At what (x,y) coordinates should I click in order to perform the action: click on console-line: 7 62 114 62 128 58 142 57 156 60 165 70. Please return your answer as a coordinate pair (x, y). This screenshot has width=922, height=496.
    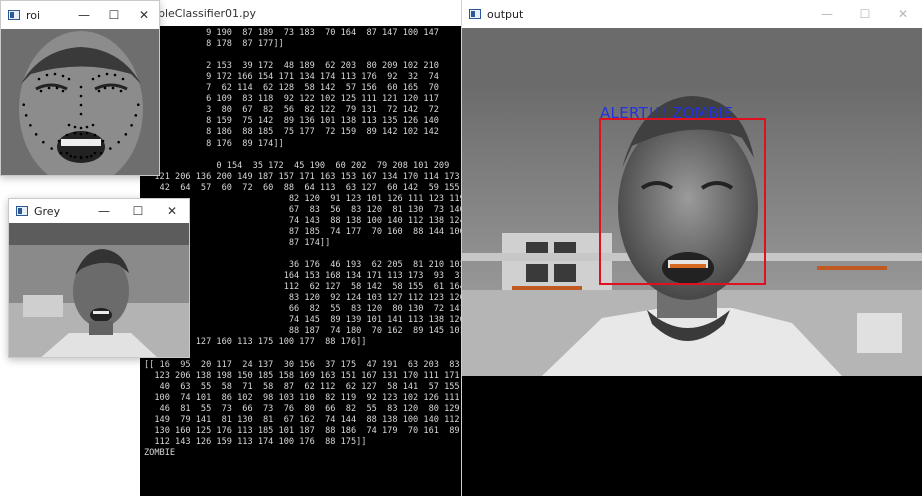
    Looking at the image, I should click on (291, 88).